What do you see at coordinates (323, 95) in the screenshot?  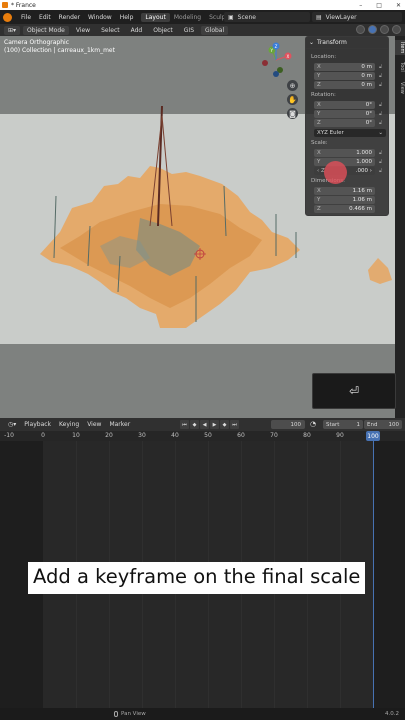 I see `rotation-label: Rotation:` at bounding box center [323, 95].